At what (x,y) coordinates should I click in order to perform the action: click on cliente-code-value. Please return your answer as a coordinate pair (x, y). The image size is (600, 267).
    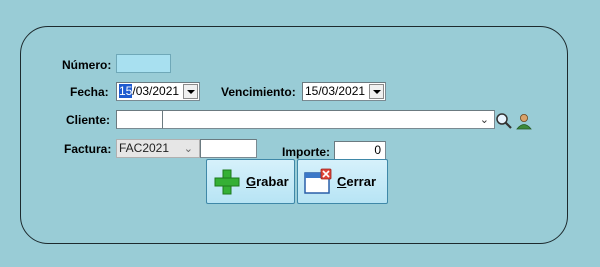
    Looking at the image, I should click on (118, 119).